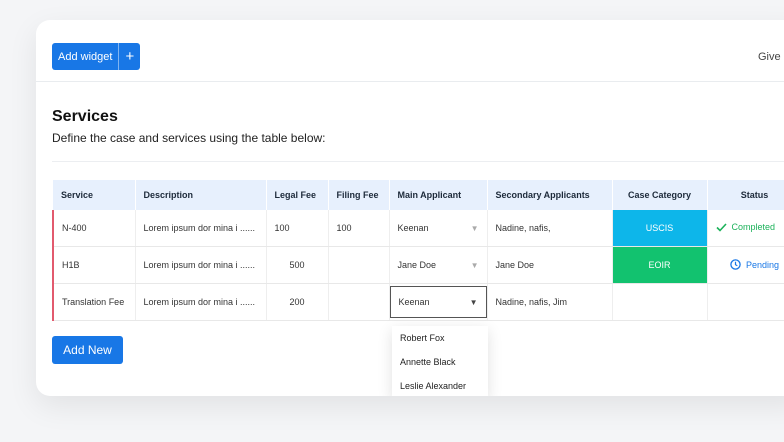 This screenshot has height=442, width=784. What do you see at coordinates (660, 265) in the screenshot?
I see `case-category-badge: EOIR` at bounding box center [660, 265].